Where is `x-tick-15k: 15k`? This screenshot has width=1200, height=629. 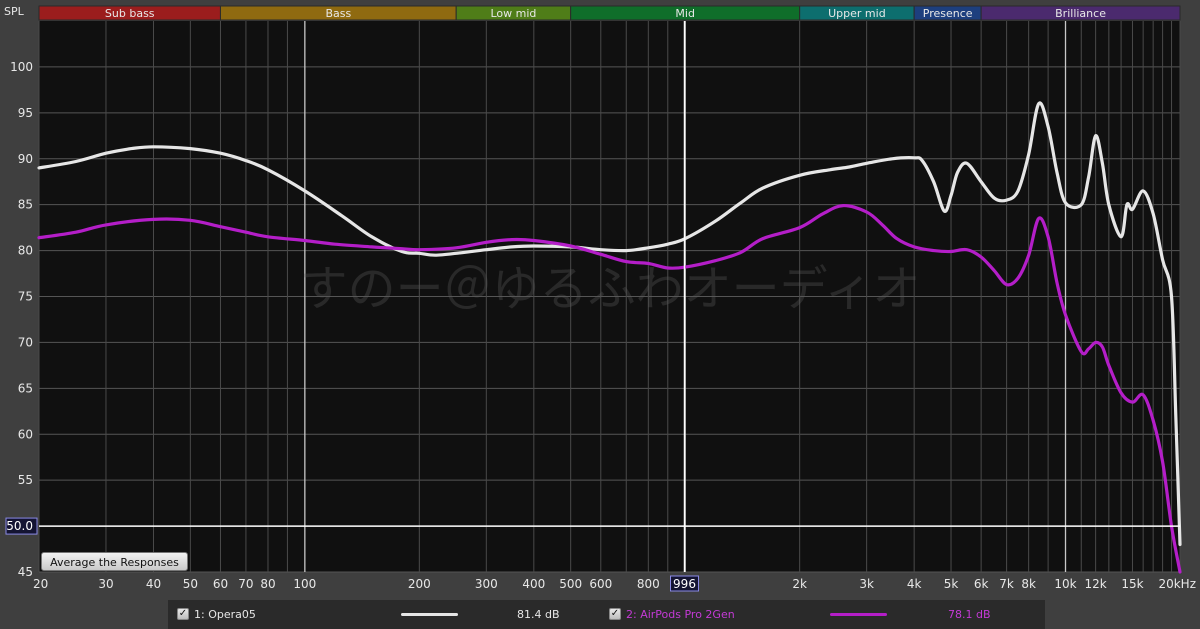 x-tick-15k: 15k is located at coordinates (1132, 584).